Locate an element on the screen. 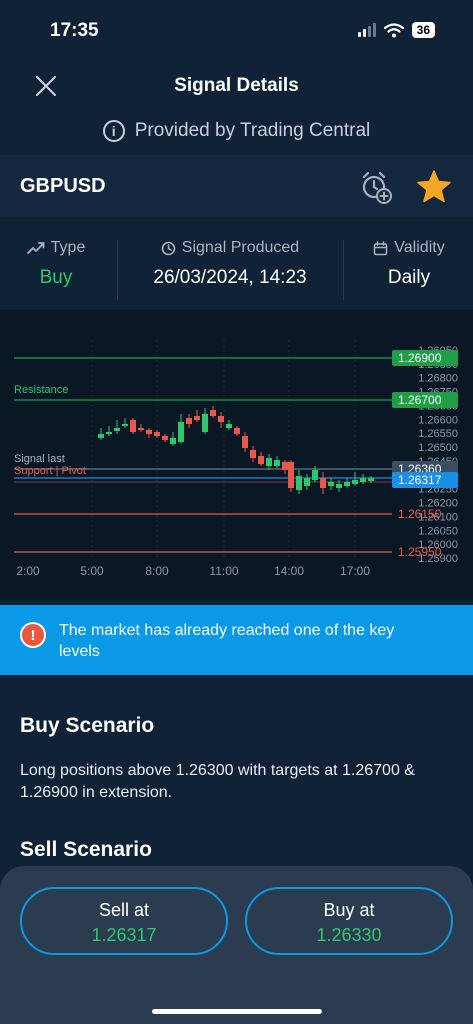 This screenshot has width=473, height=1024. sell-scenario-title: Sell Scenario is located at coordinates (86, 849).